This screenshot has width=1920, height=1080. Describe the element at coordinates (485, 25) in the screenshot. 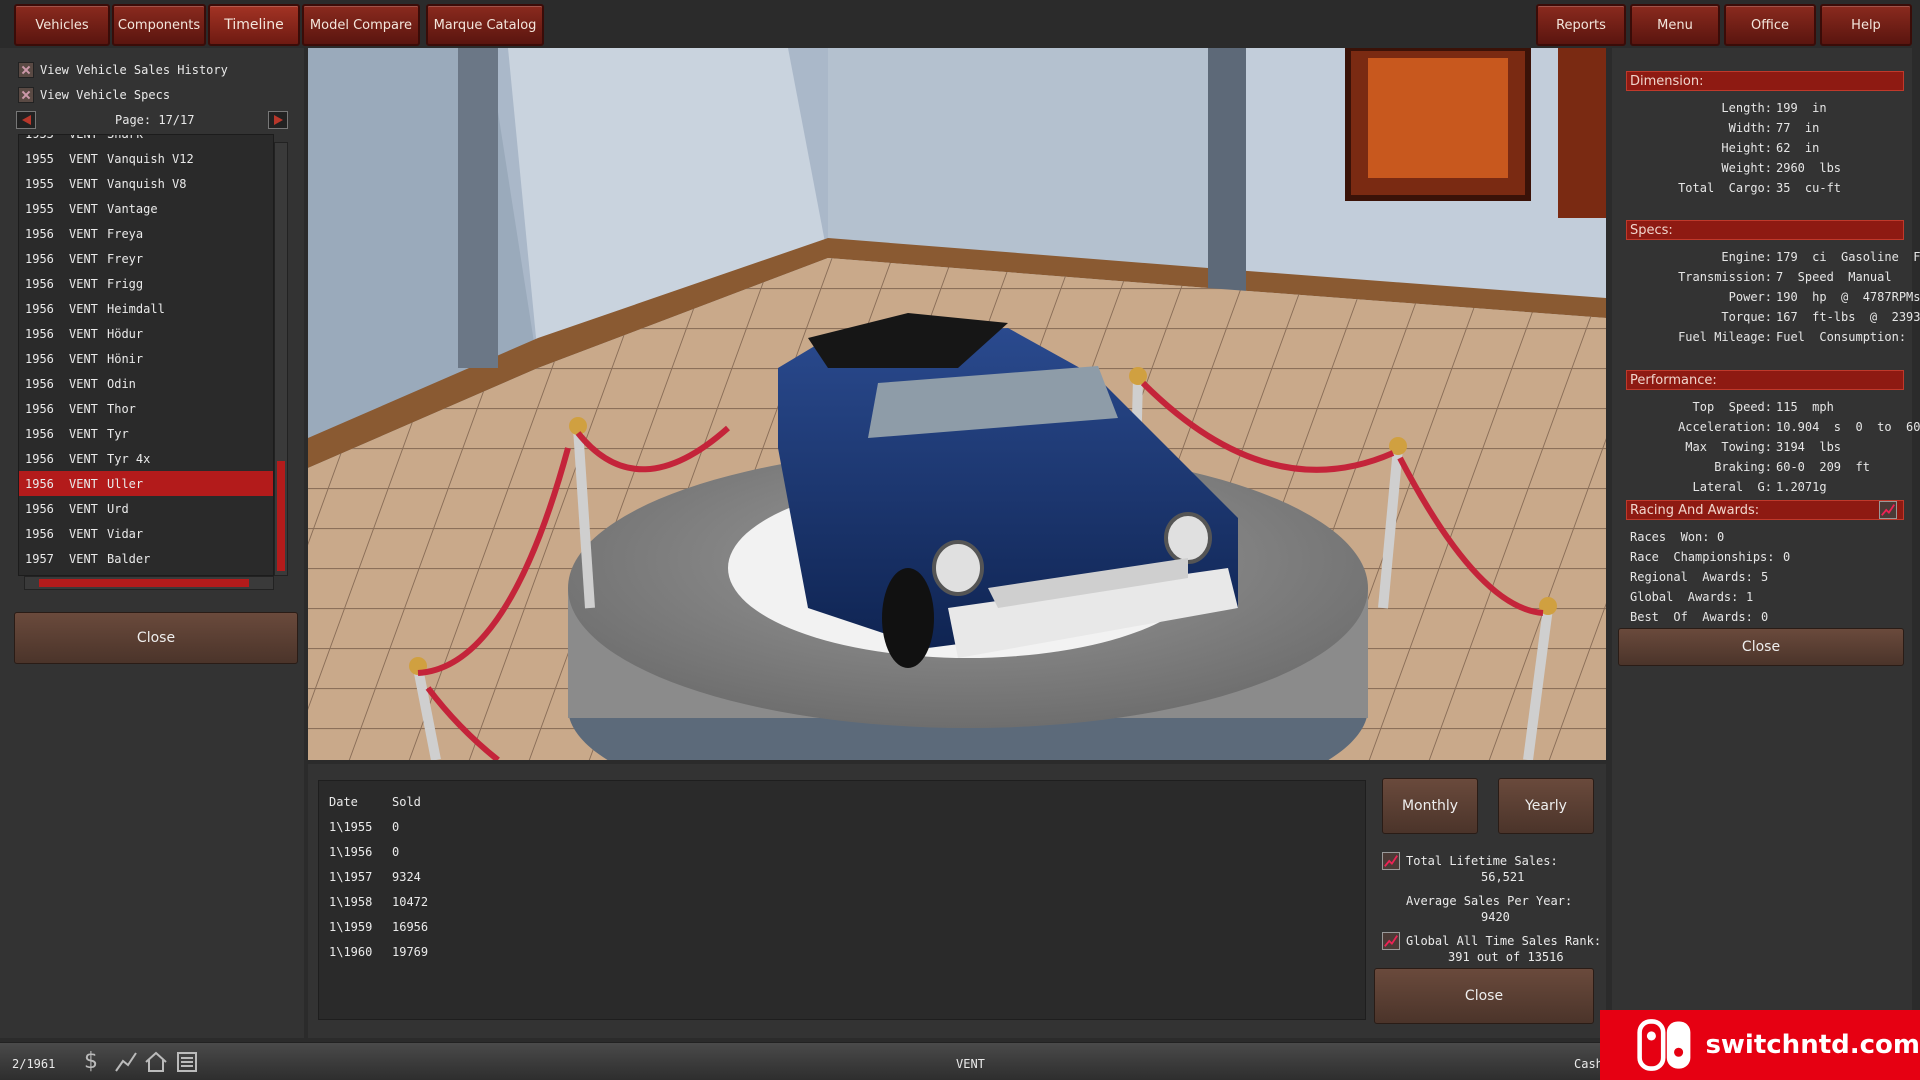

I see `nav-marque-catalog-button: Marque Catalog` at that location.